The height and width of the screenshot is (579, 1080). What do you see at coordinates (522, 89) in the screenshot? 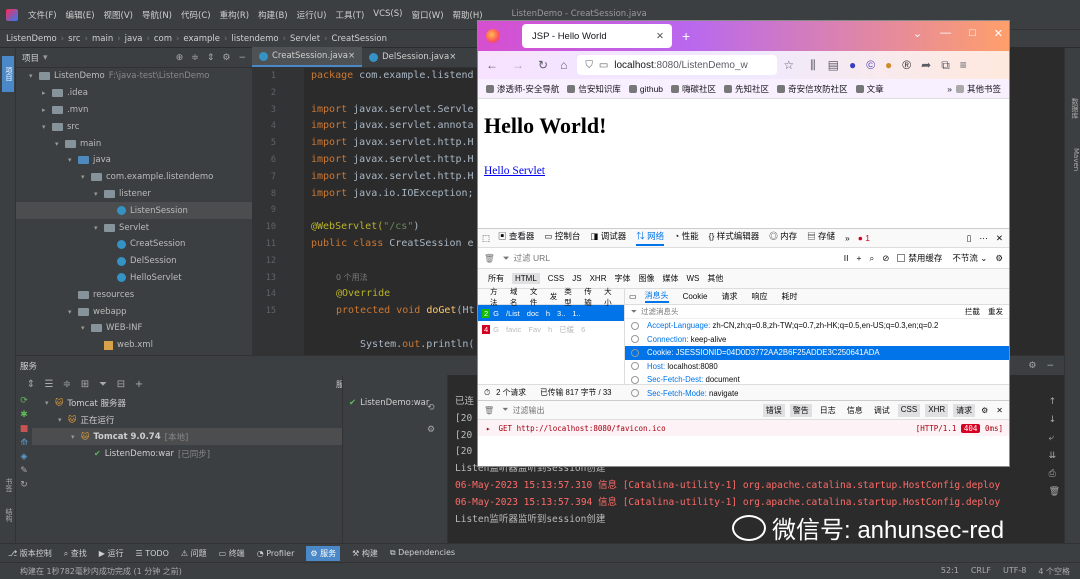
I see `bookmark-item: 渗透师-安全导航` at bounding box center [522, 89].